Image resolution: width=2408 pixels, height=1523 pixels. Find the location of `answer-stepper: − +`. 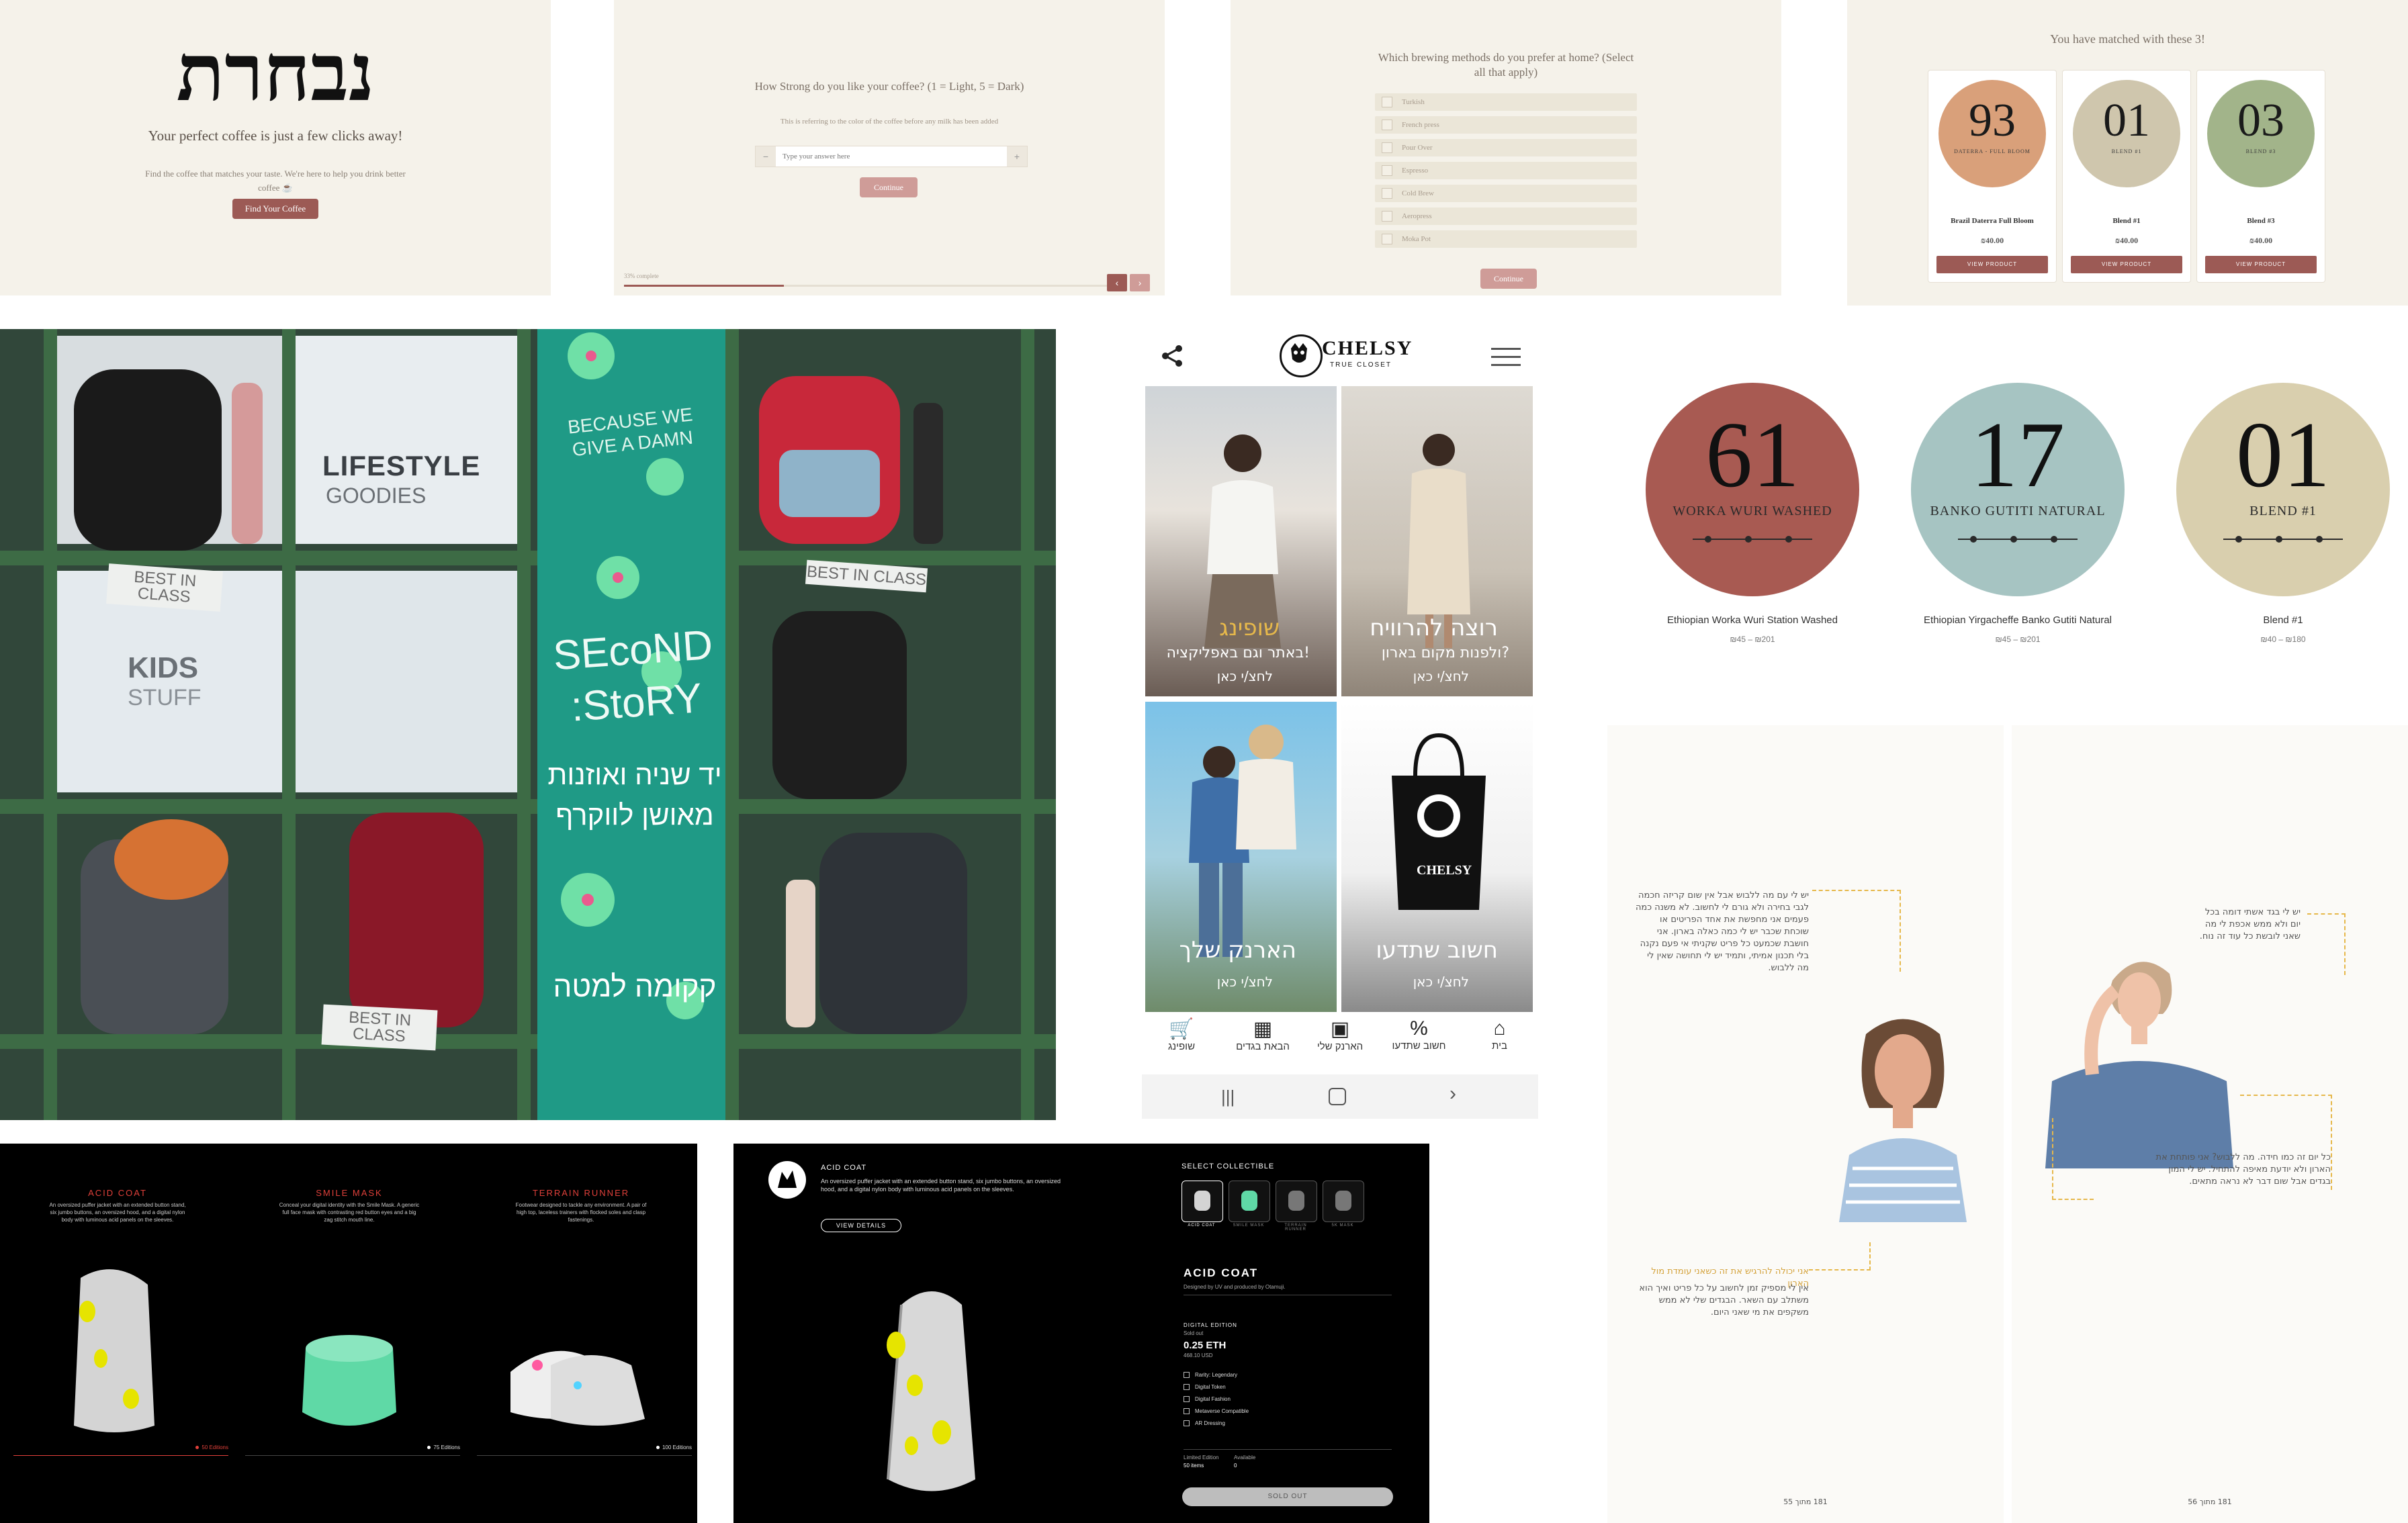

answer-stepper: − + is located at coordinates (891, 156).